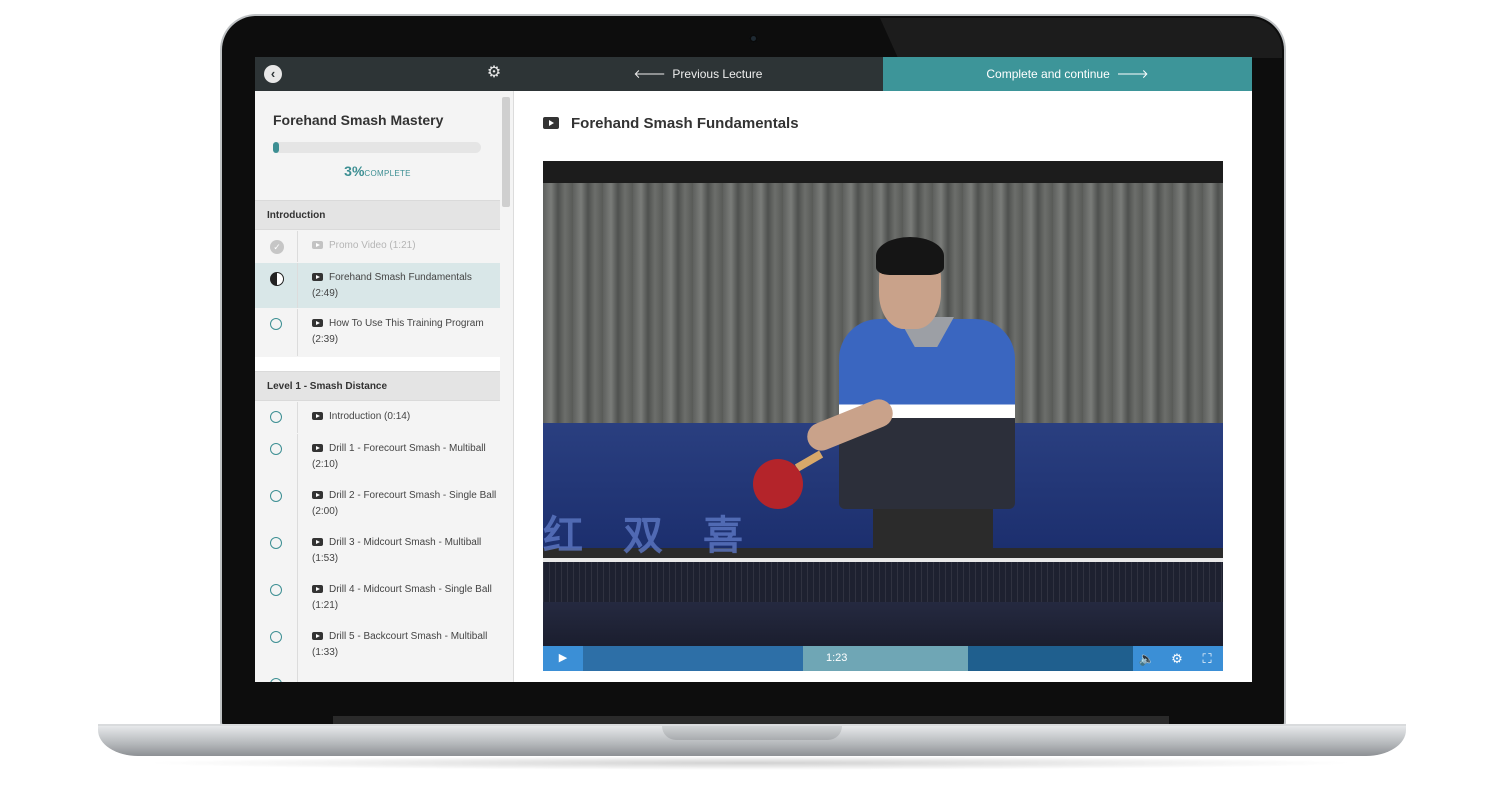  What do you see at coordinates (377, 386) in the screenshot?
I see `section-header-level-1: Level 1 - Smash Distance` at bounding box center [377, 386].